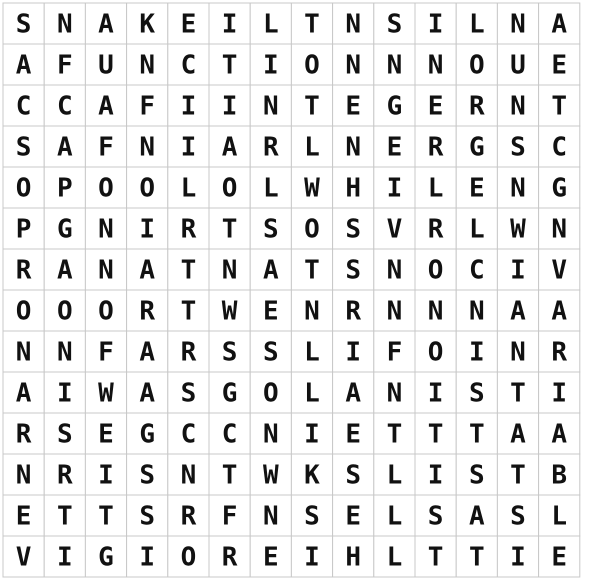 This screenshot has width=591, height=585. I want to click on grid-cell: B, so click(559, 474).